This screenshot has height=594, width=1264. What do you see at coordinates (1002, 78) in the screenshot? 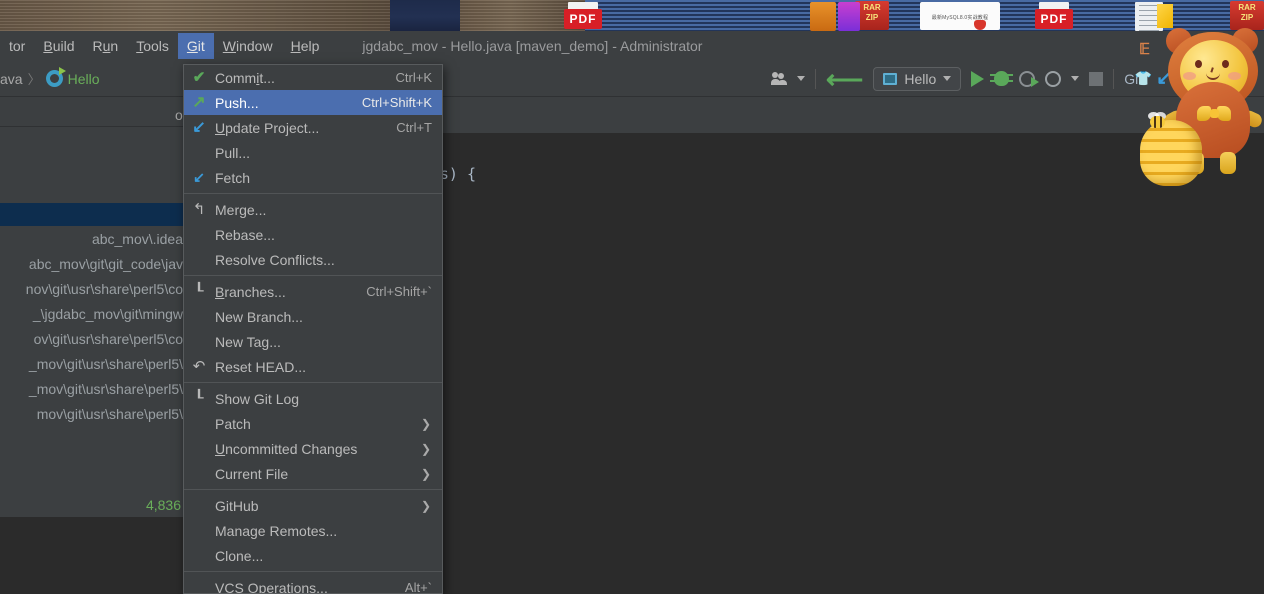
I see `debug-bug-icon` at bounding box center [1002, 78].